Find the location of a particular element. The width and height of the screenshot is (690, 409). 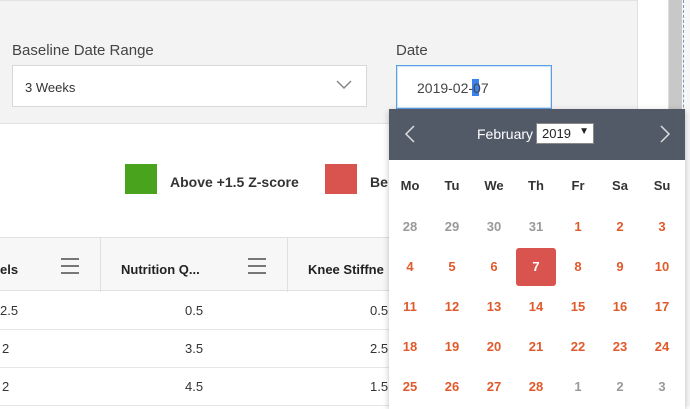

table-cell: 3.5 is located at coordinates (194, 348).